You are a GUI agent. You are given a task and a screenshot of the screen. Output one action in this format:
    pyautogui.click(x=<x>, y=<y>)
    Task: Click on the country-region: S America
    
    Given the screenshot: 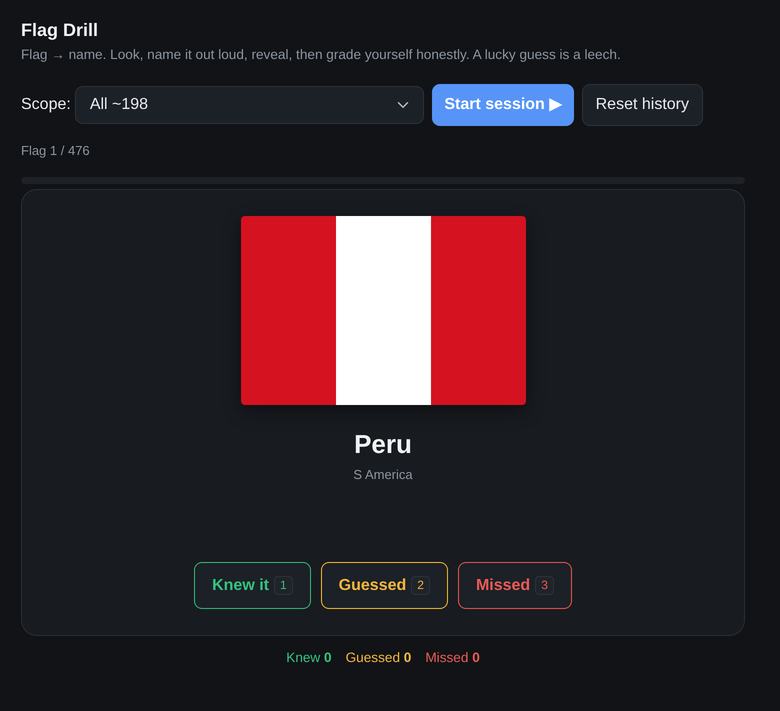 What is the action you would take?
    pyautogui.click(x=383, y=475)
    